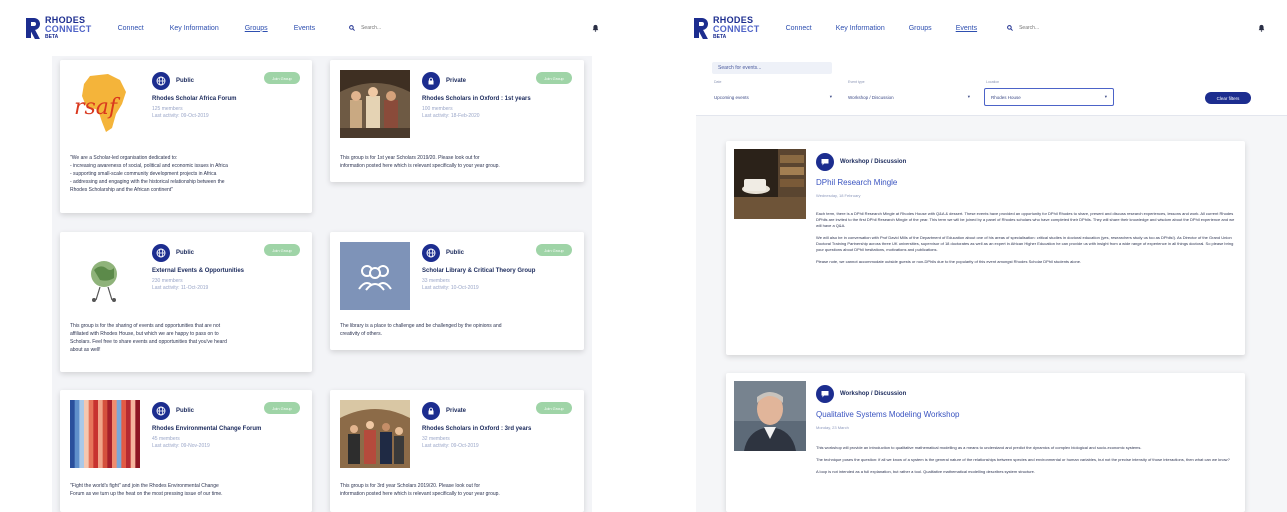 This screenshot has width=1287, height=512. What do you see at coordinates (227, 271) in the screenshot?
I see `group-title: External Events & Opportunities` at bounding box center [227, 271].